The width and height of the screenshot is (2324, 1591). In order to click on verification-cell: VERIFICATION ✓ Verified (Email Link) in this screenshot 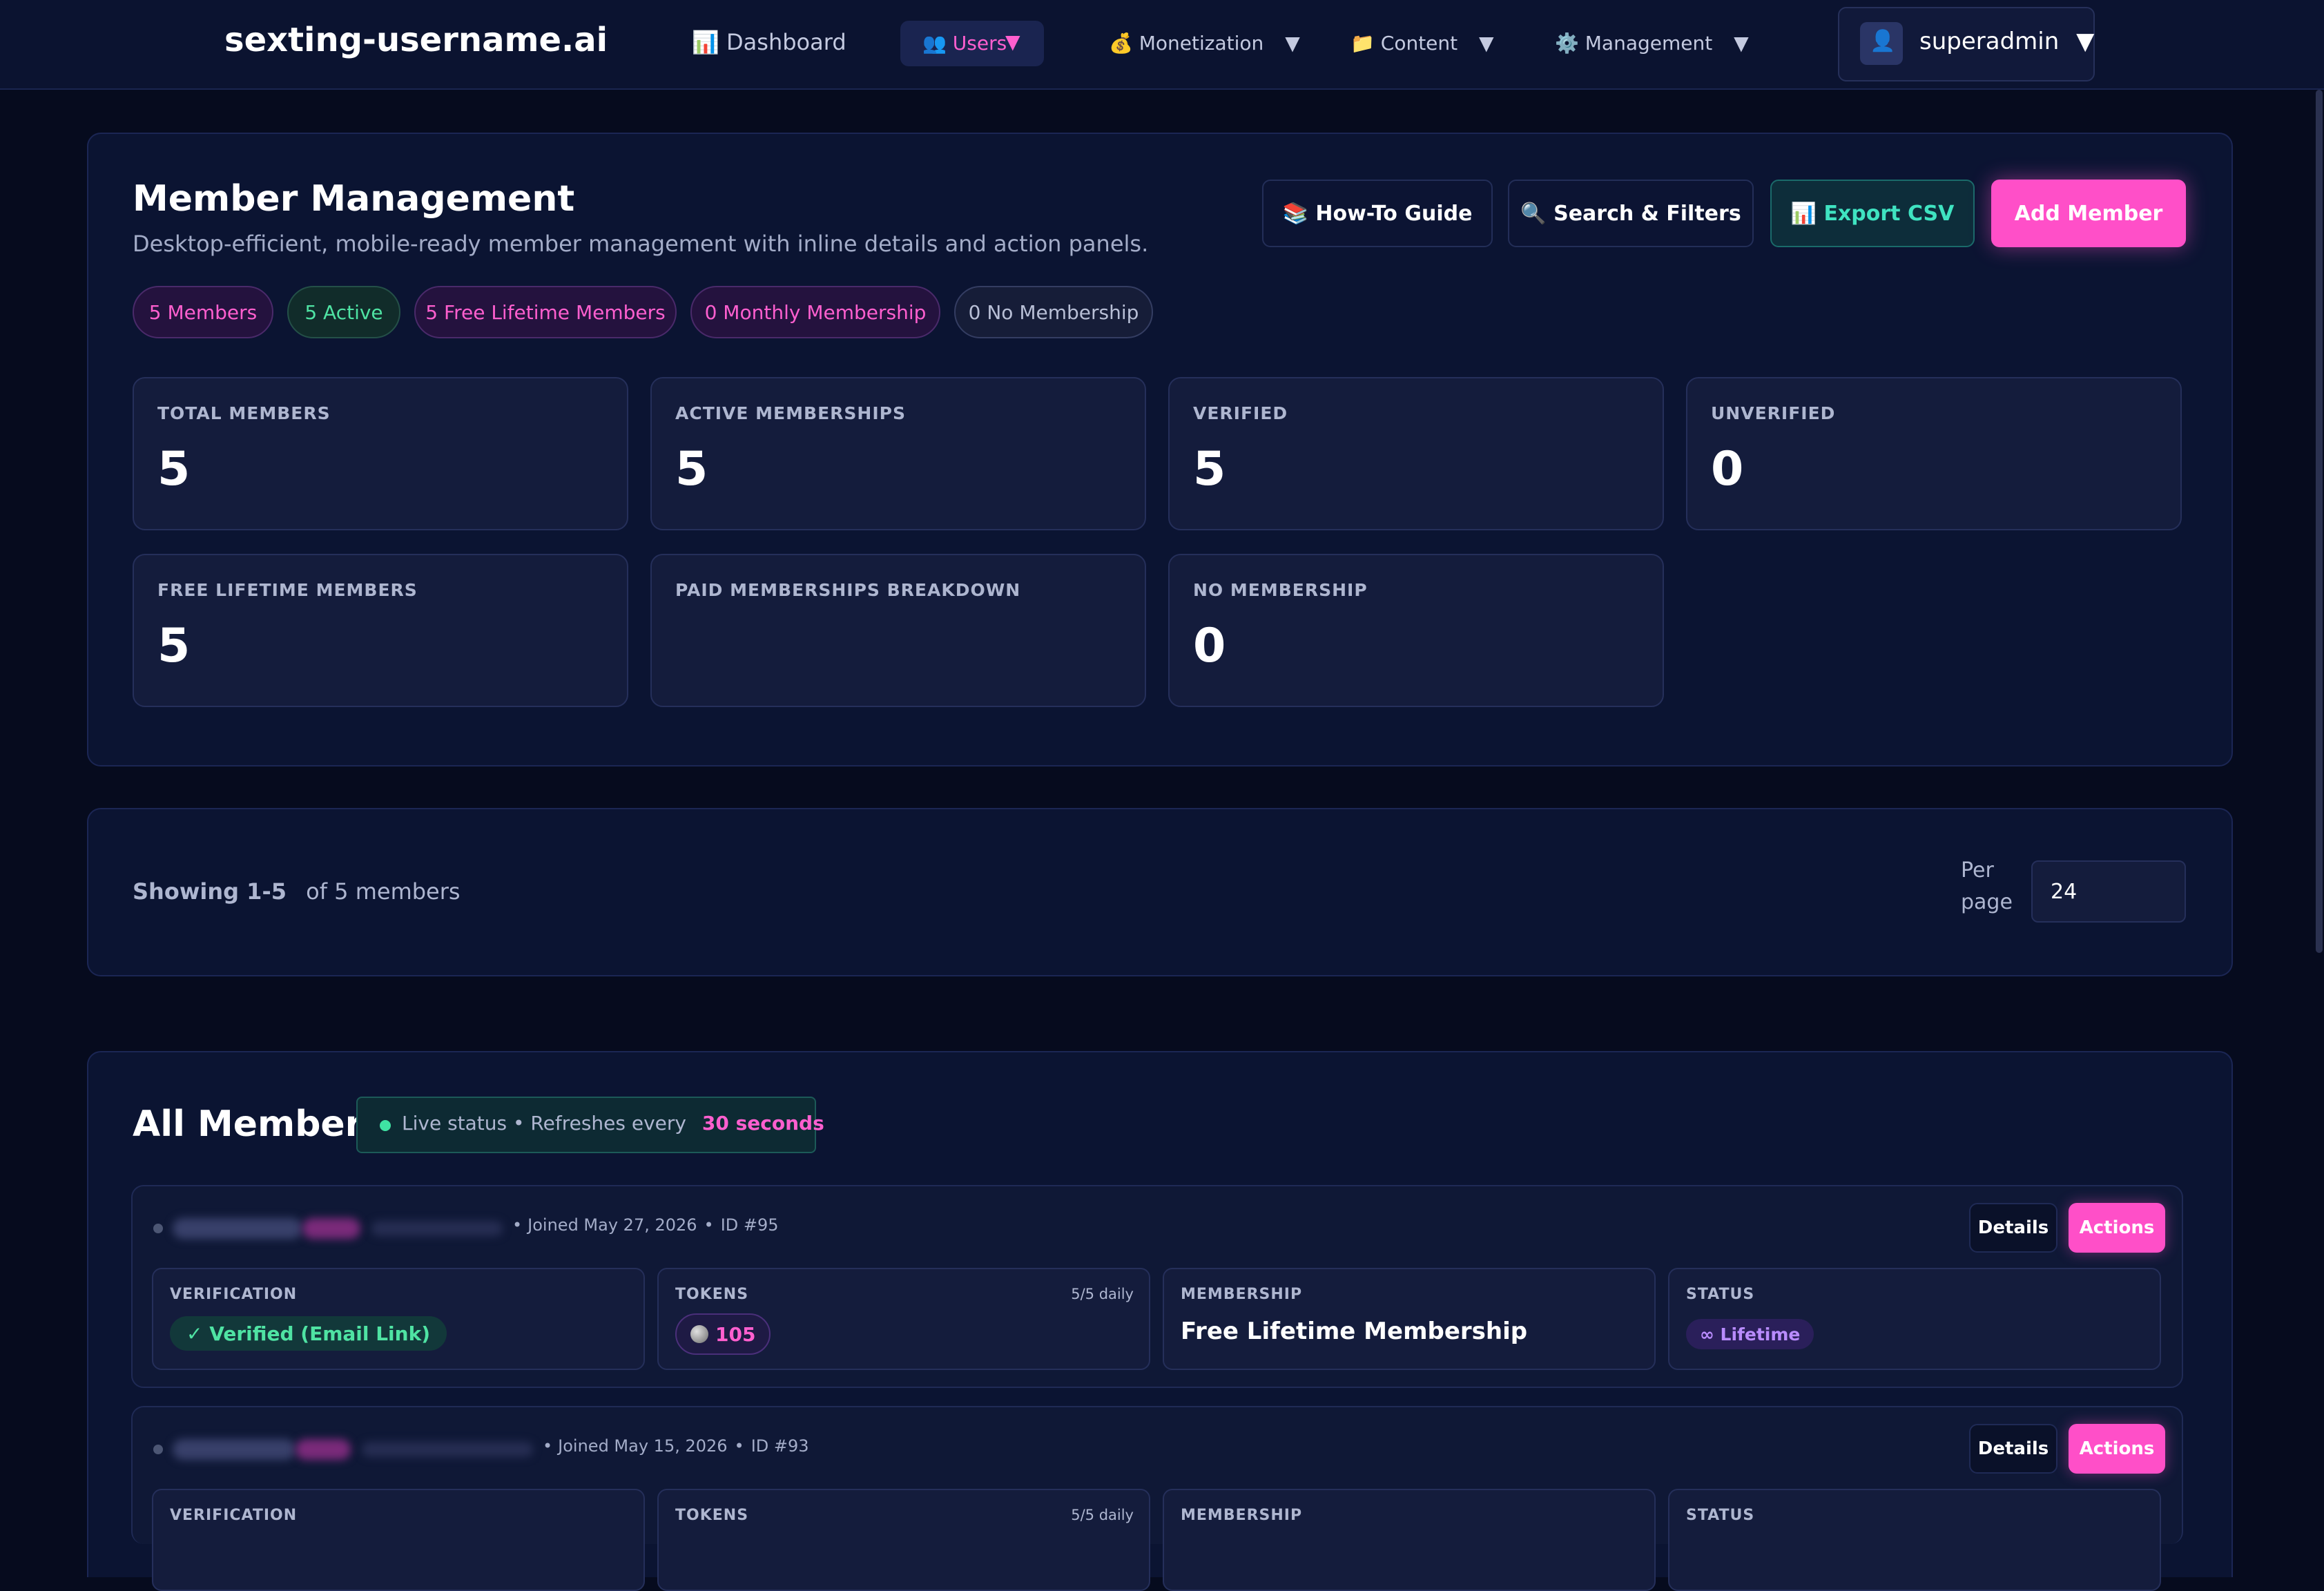, I will do `click(398, 1319)`.